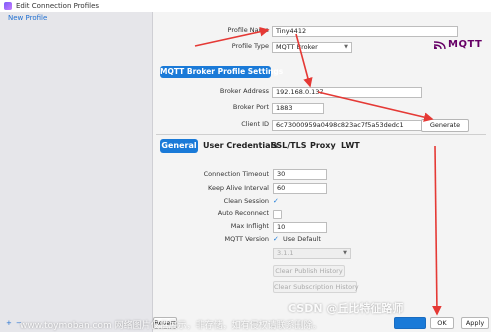 Image resolution: width=491 pixels, height=332 pixels. I want to click on clear-publish-history-button: Clear Publish History, so click(309, 271).